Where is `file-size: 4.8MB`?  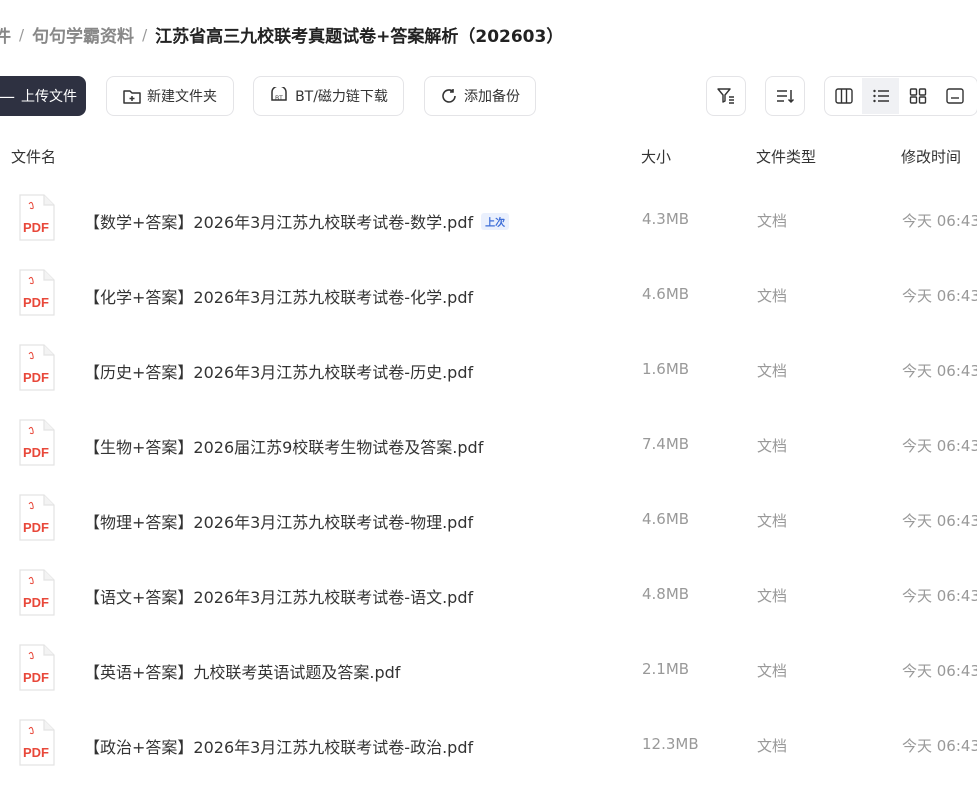
file-size: 4.8MB is located at coordinates (666, 594).